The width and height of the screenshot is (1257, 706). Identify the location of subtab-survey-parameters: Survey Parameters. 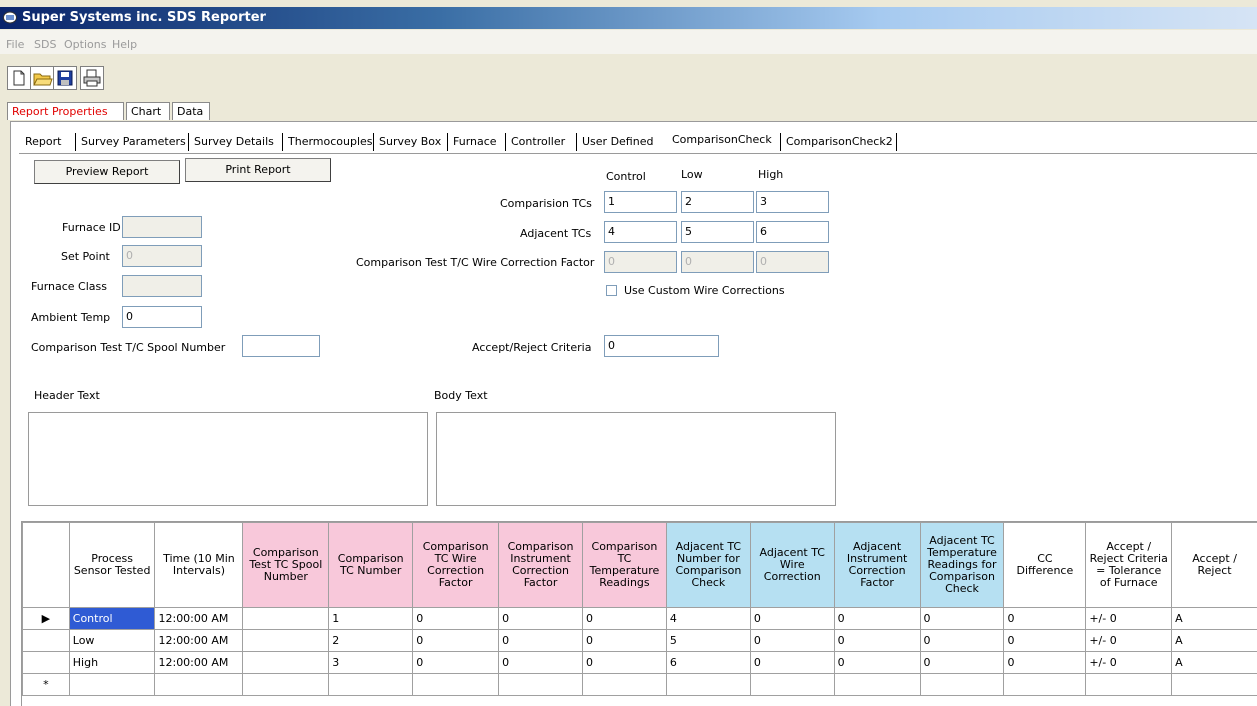
(133, 141).